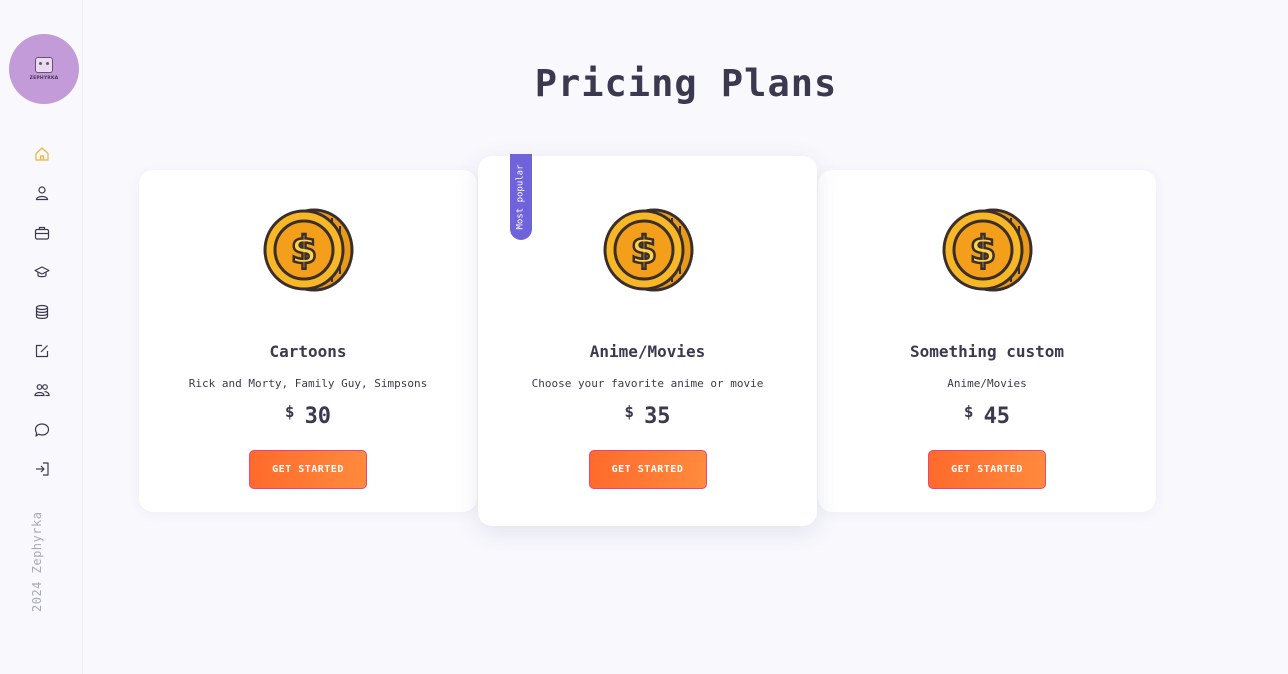 The width and height of the screenshot is (1288, 674). What do you see at coordinates (44, 65) in the screenshot?
I see `logo-icon` at bounding box center [44, 65].